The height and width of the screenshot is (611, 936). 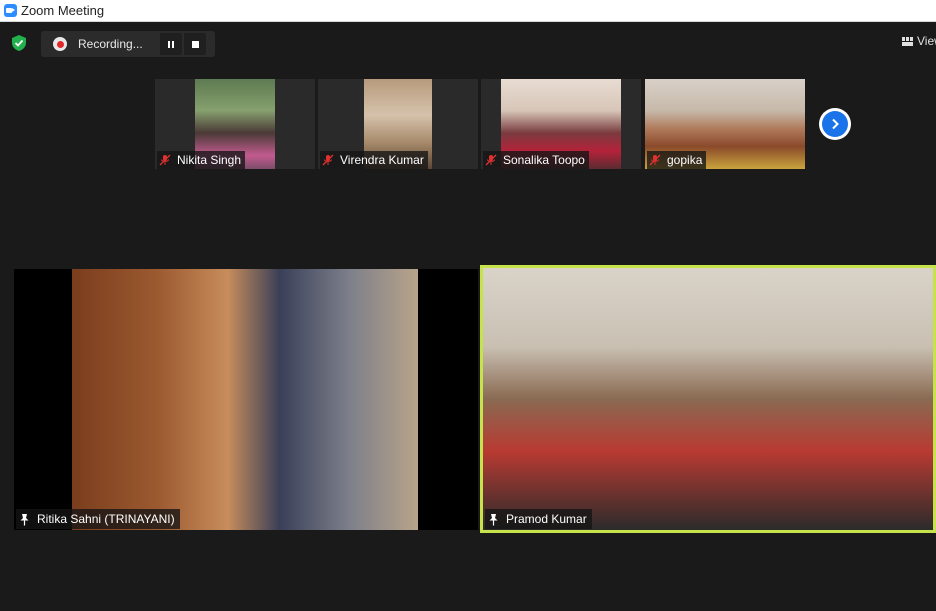 I want to click on chevron-right-icon, so click(x=835, y=124).